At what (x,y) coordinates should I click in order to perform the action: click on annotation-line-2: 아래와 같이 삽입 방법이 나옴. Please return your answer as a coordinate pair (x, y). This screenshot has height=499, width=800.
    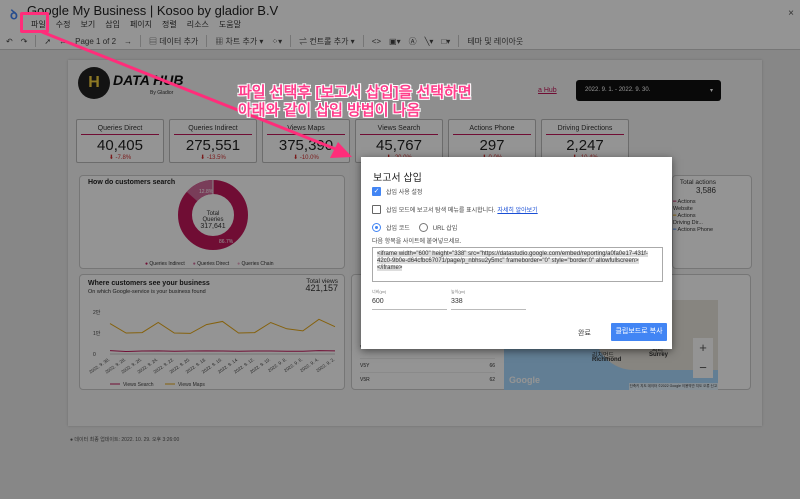
    Looking at the image, I should click on (329, 110).